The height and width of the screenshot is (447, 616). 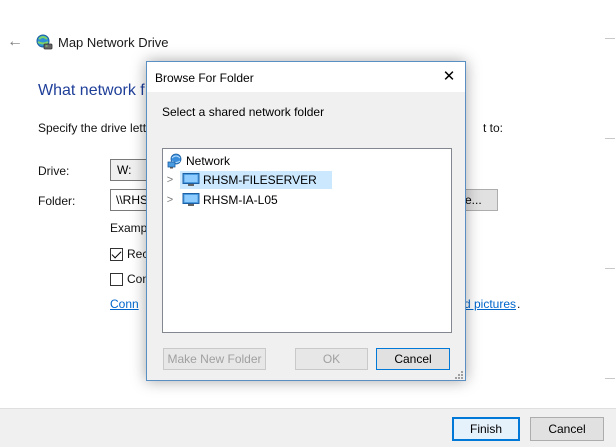 I want to click on tree-label-network: Network, so click(x=208, y=161).